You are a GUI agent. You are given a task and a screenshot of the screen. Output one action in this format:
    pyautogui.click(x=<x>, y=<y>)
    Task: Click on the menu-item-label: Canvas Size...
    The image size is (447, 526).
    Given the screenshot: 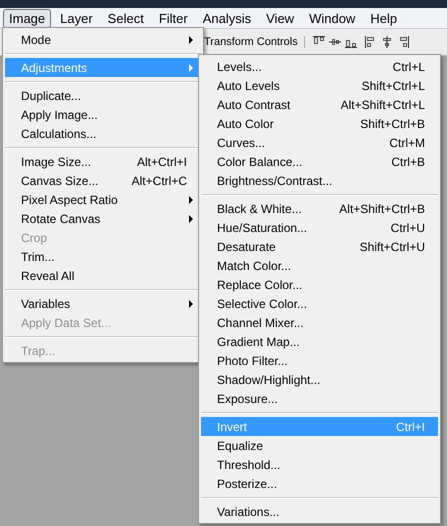 What is the action you would take?
    pyautogui.click(x=60, y=181)
    